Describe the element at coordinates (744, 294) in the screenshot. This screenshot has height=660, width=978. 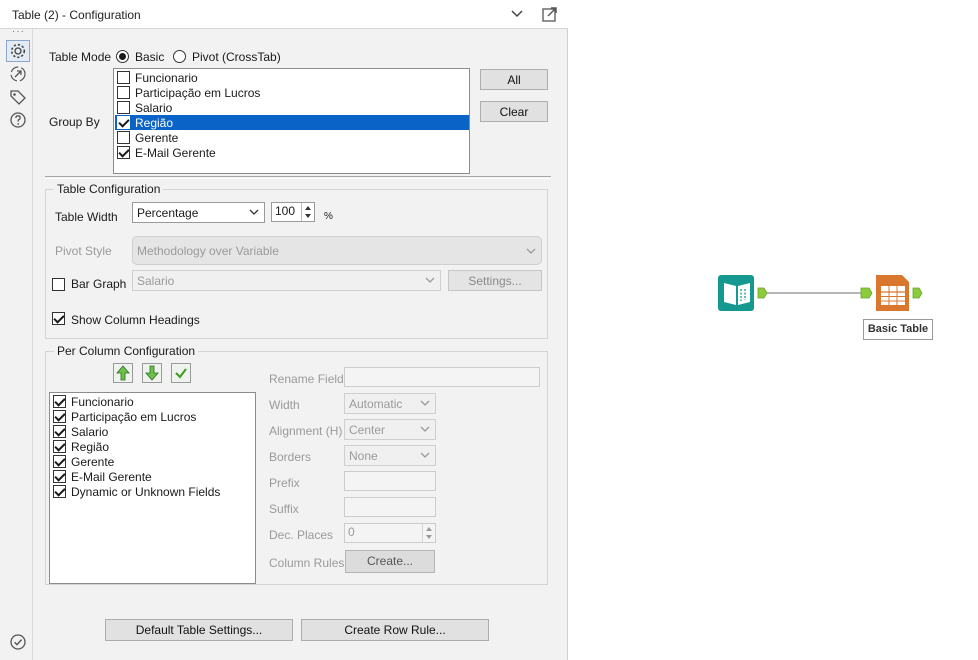
I see `book-icon-page` at that location.